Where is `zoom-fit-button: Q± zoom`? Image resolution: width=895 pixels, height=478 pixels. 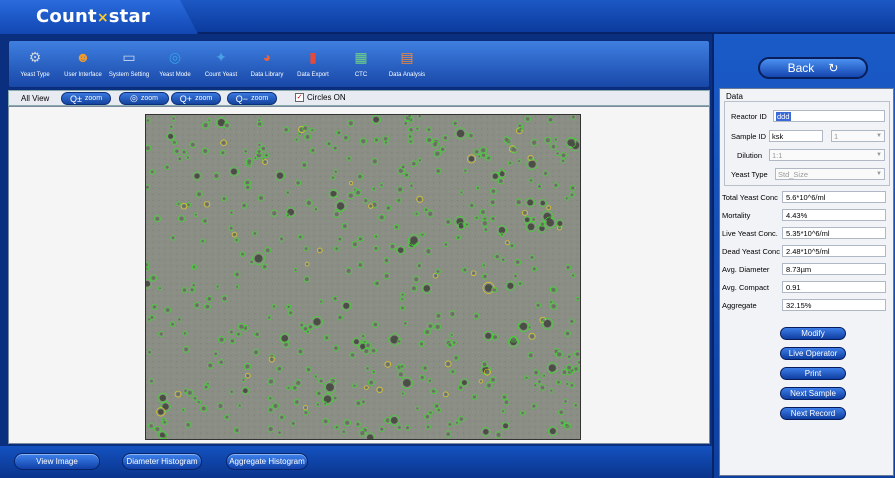 zoom-fit-button: Q± zoom is located at coordinates (86, 98).